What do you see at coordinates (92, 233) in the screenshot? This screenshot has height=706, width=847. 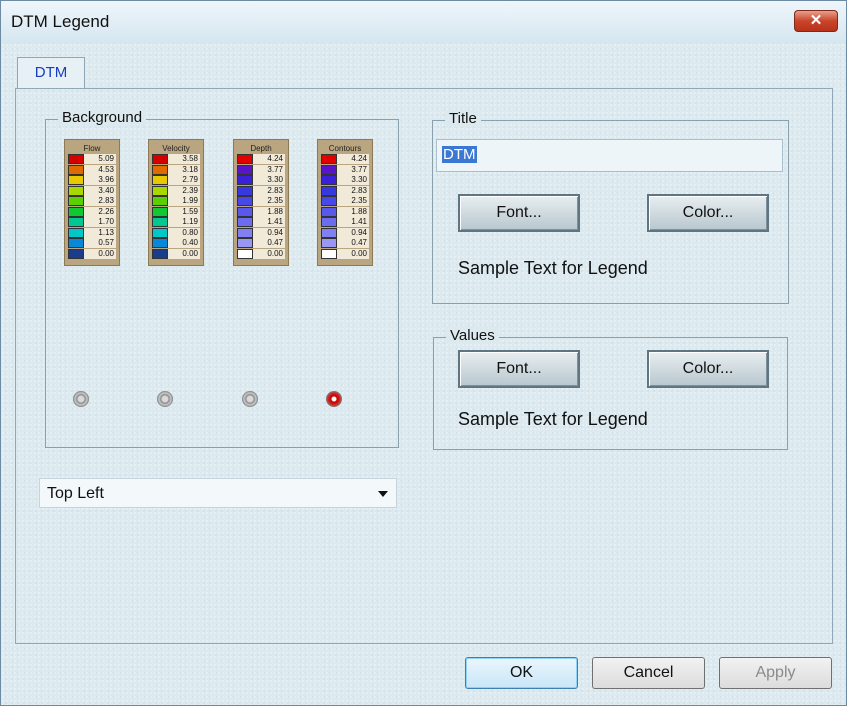 I see `legend-preview-row: 1.13` at bounding box center [92, 233].